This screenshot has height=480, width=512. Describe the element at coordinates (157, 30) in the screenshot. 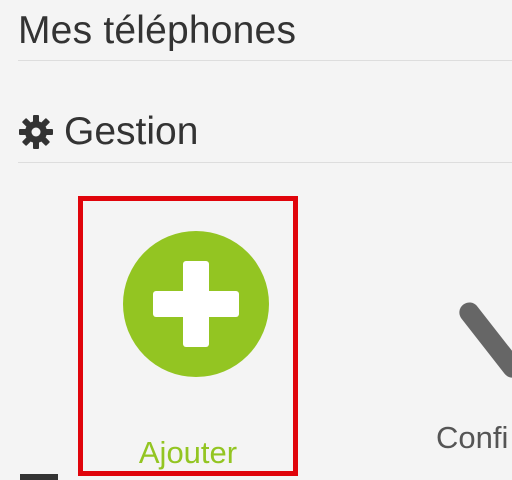

I see `page-title: Mes téléphones` at that location.